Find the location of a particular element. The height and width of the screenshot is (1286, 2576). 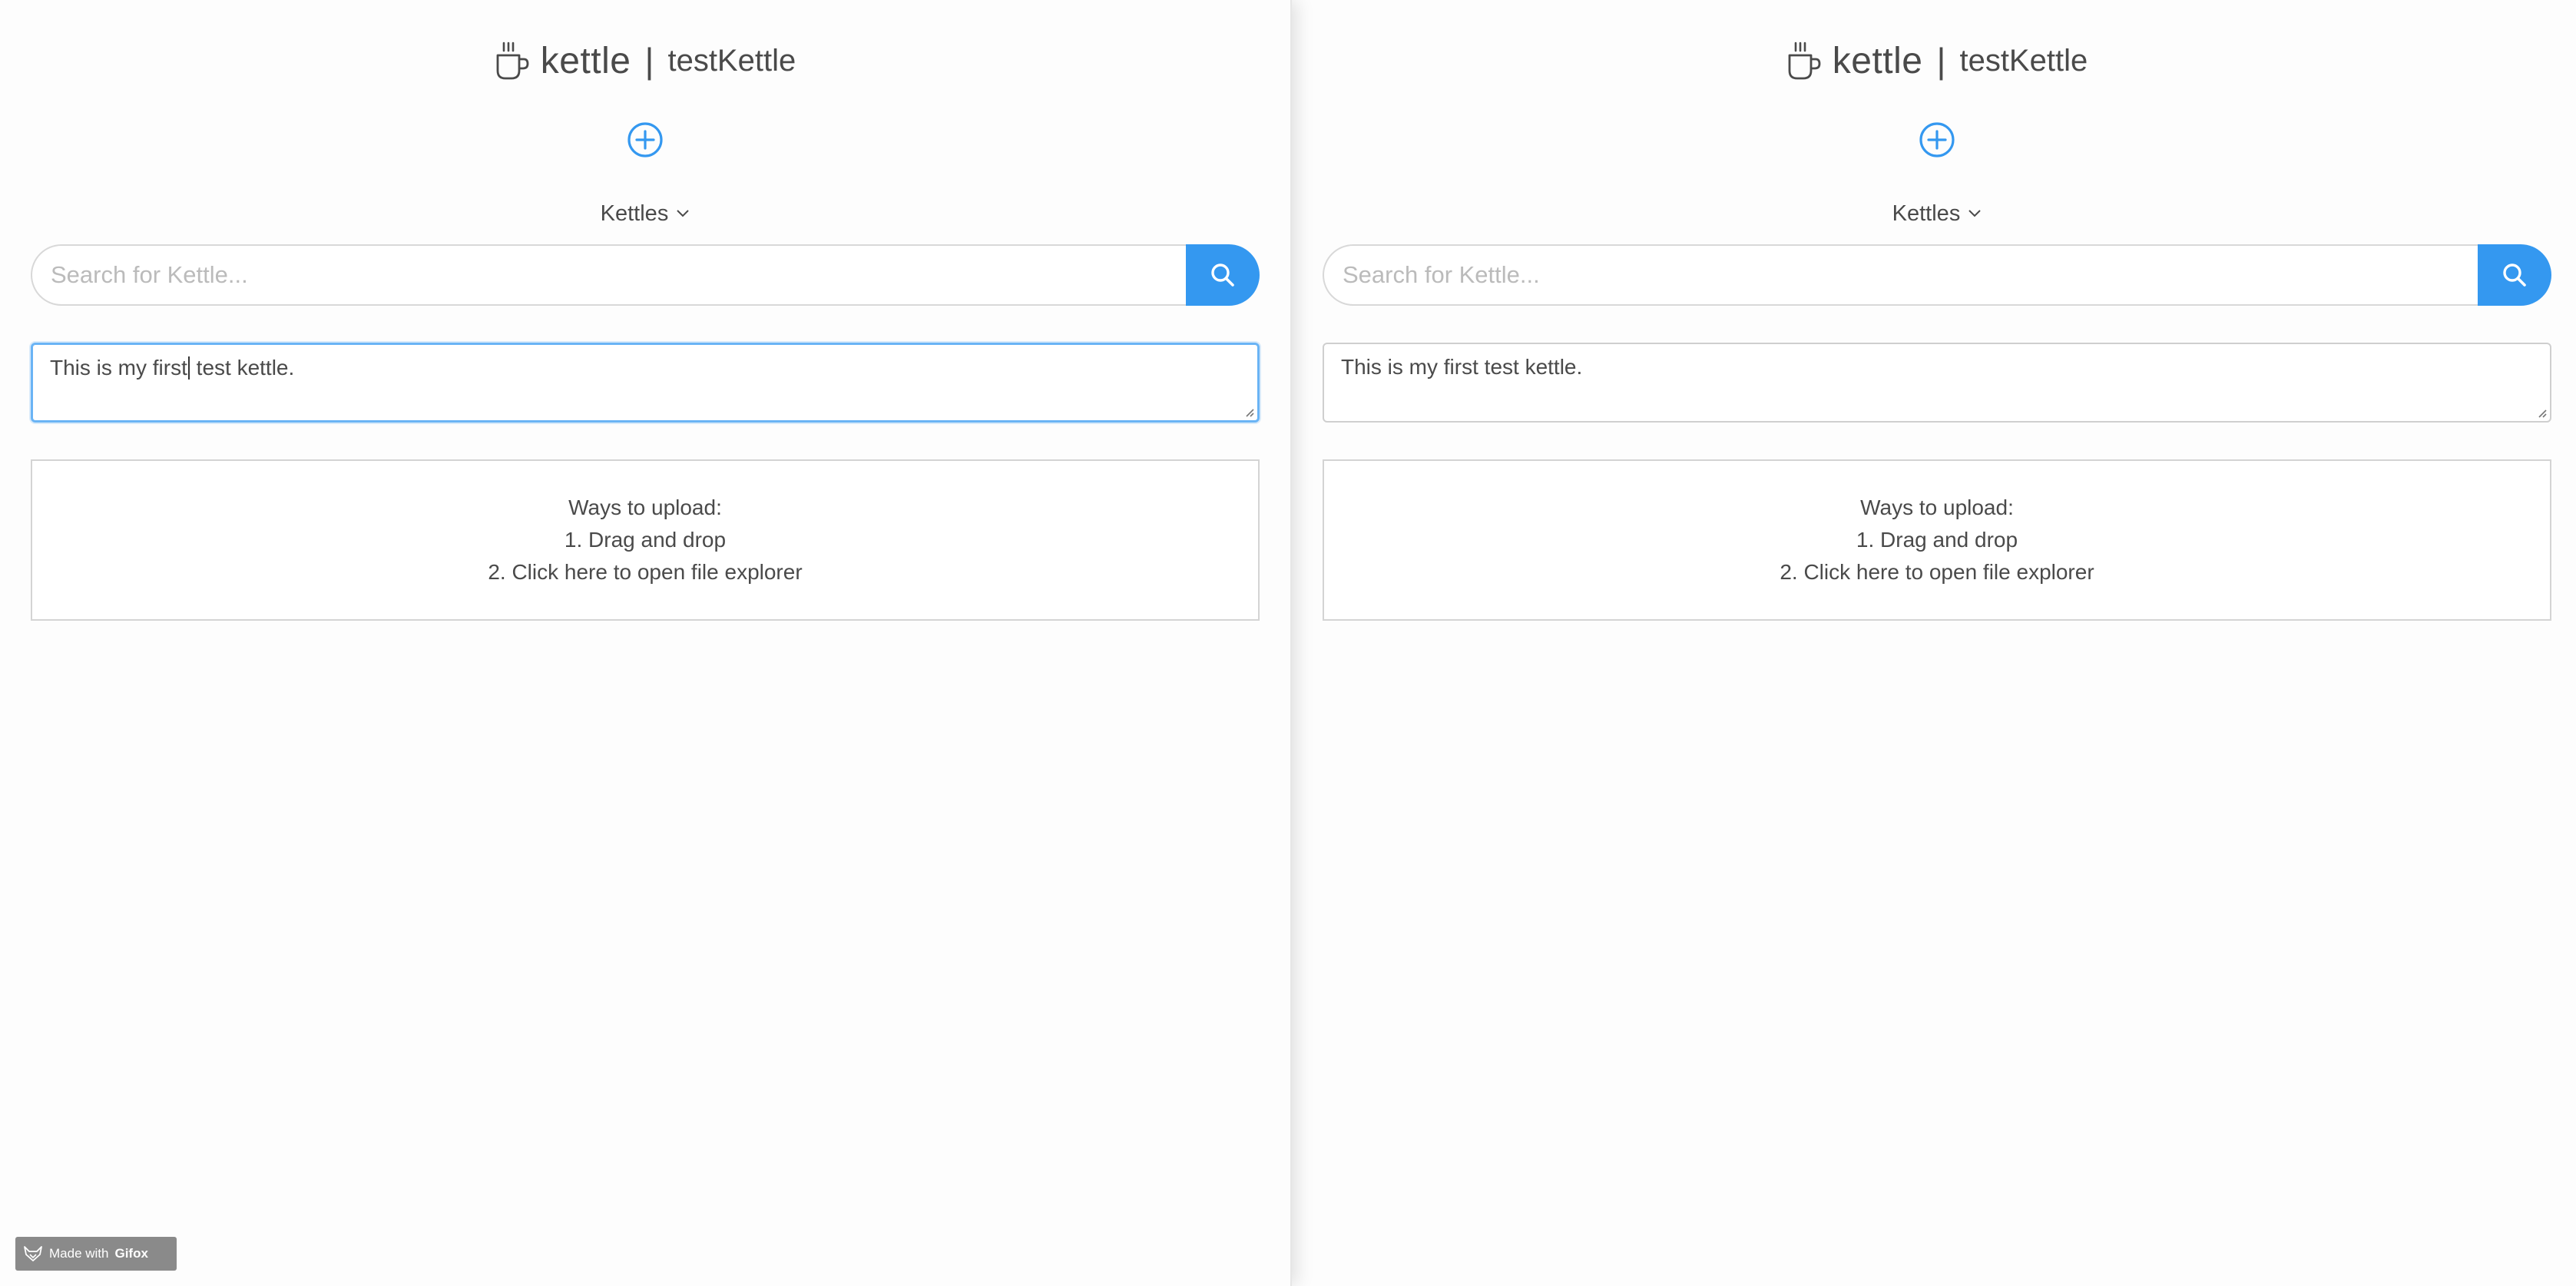

textarea-text-after-caret: test kettle. is located at coordinates (243, 368).